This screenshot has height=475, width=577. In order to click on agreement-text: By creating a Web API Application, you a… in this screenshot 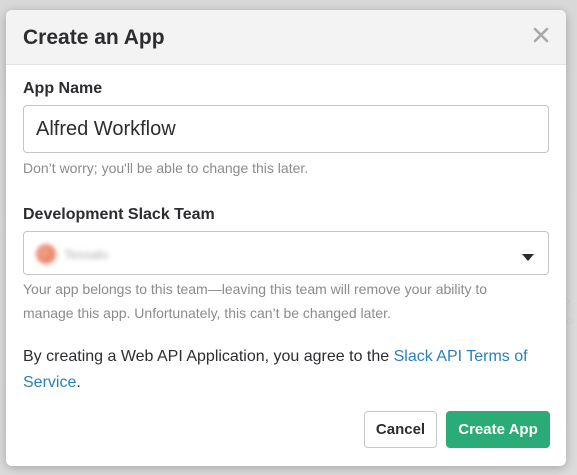, I will do `click(208, 356)`.